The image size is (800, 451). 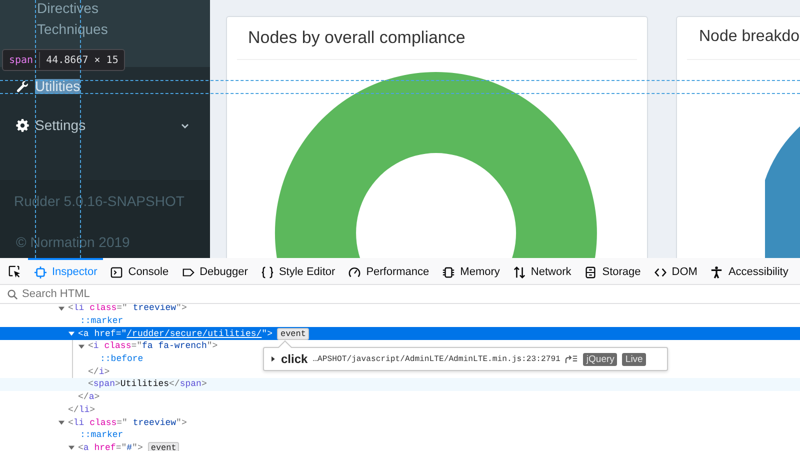 What do you see at coordinates (139, 271) in the screenshot?
I see `devtools-tab: Console` at bounding box center [139, 271].